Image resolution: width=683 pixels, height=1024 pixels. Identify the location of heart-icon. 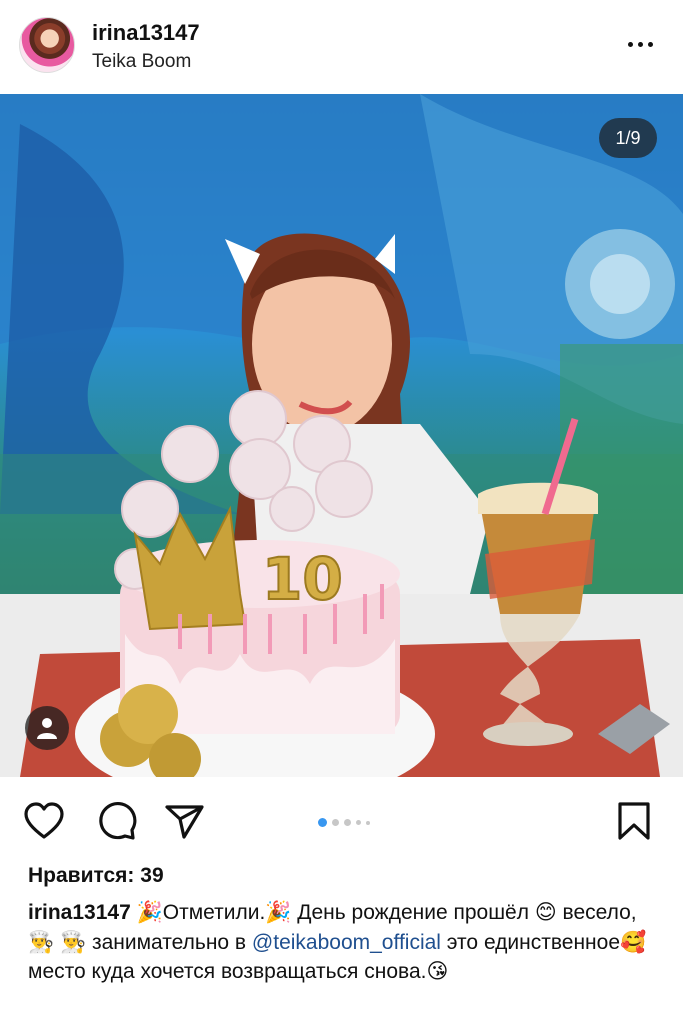
(44, 821).